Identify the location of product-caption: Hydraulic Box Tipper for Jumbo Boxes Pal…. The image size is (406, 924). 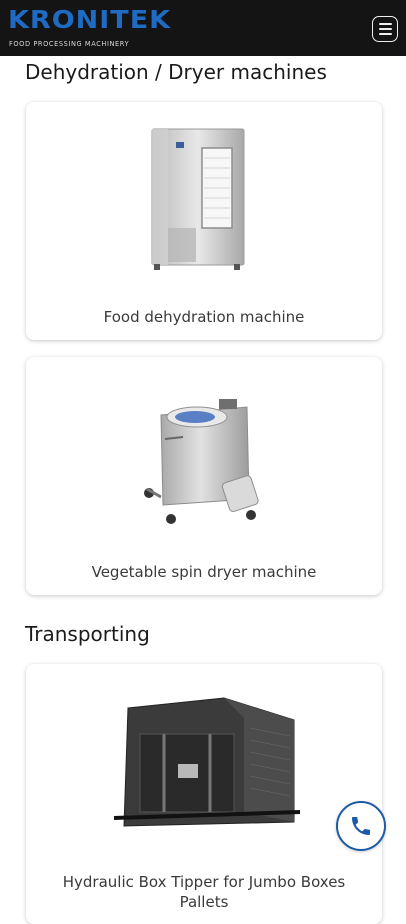
(204, 892).